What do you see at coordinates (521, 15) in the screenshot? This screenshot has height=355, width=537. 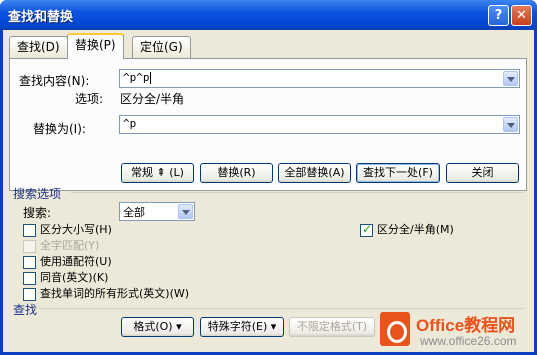 I see `close-window-button: ✕` at bounding box center [521, 15].